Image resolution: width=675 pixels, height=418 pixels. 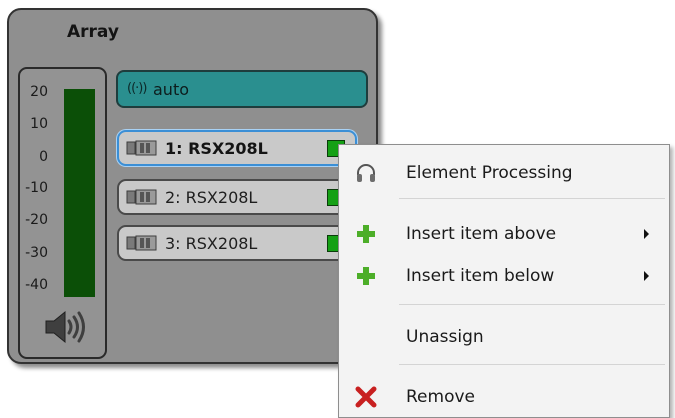 I want to click on meter-bar, so click(x=79, y=193).